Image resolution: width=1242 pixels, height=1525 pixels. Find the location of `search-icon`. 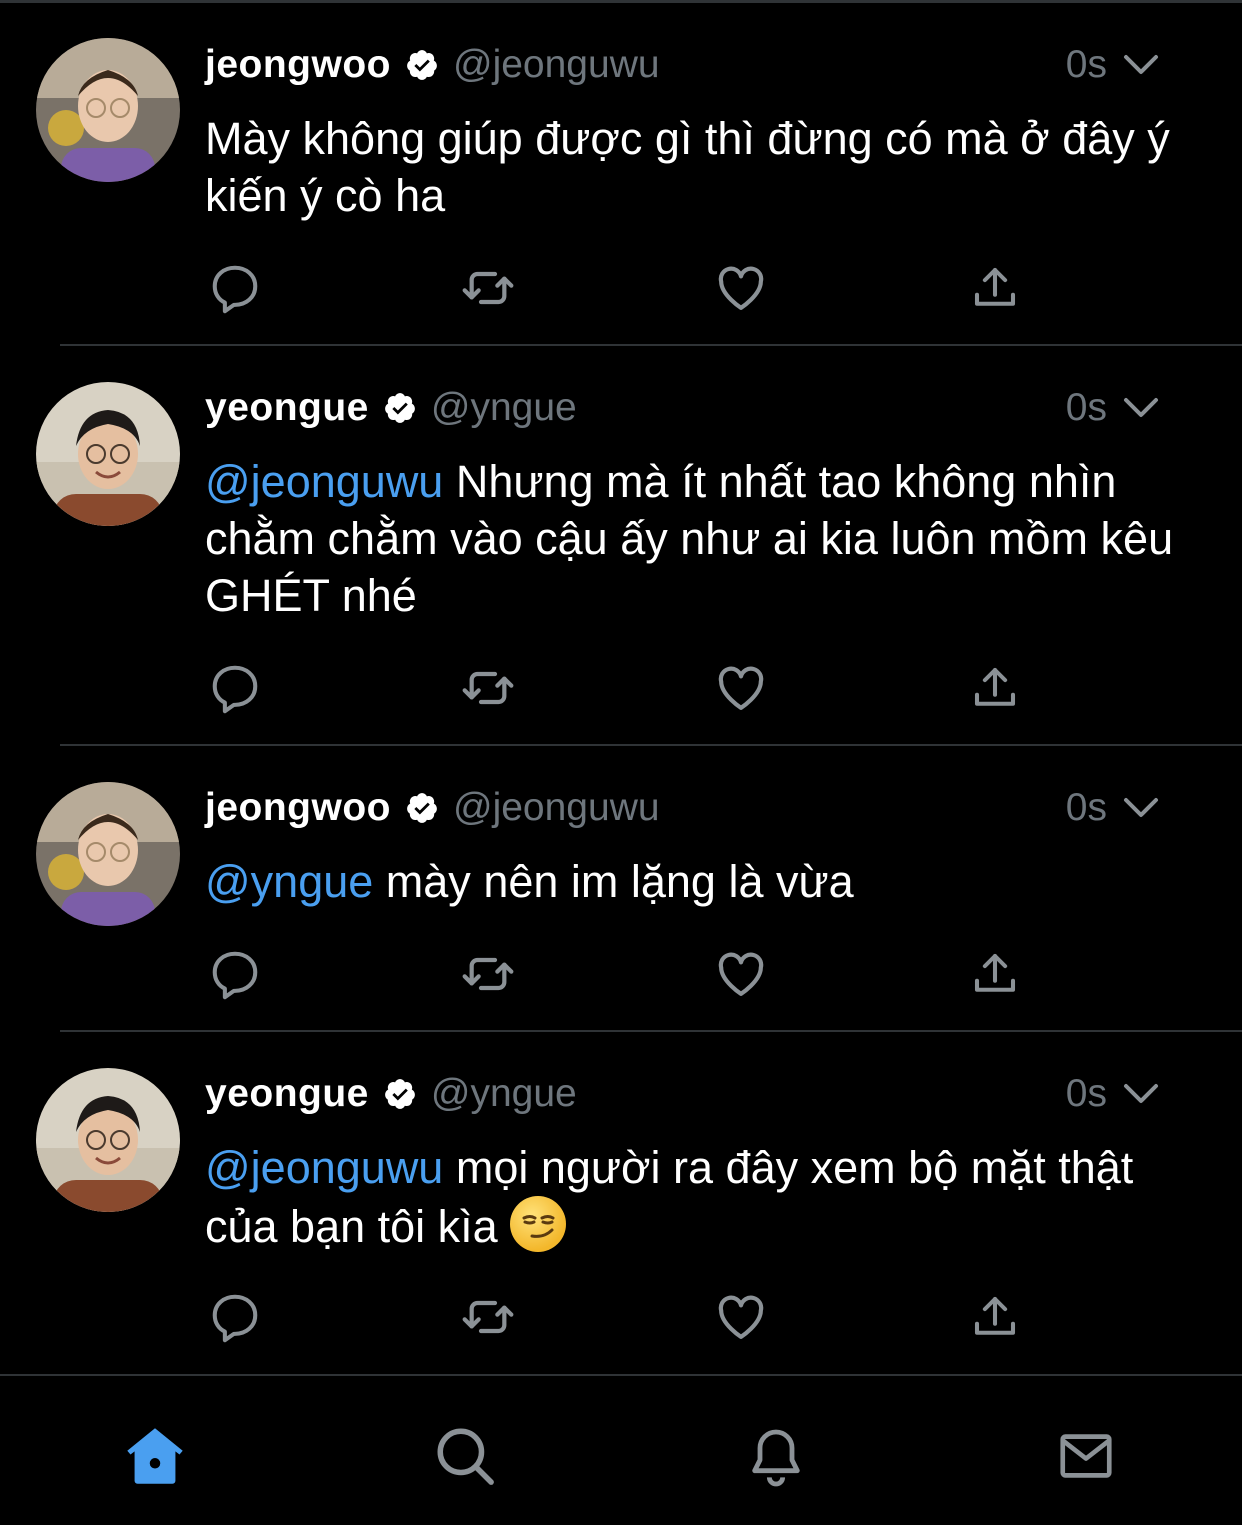

search-icon is located at coordinates (465, 1456).